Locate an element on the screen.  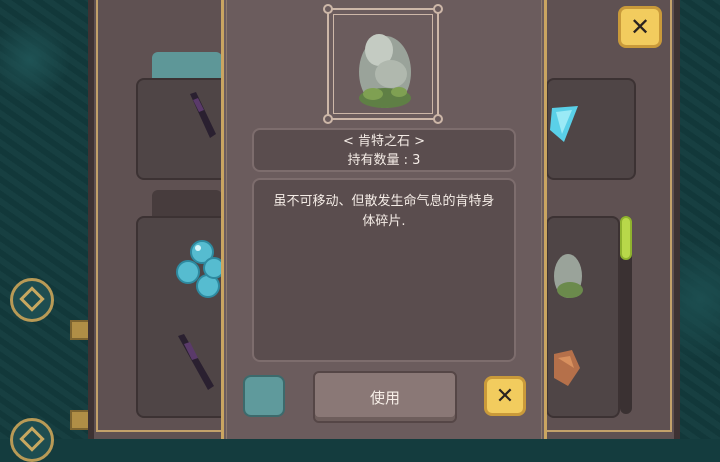
item-description: 虽不可移动、但散发生命气息的肯特身体碎片. is located at coordinates (384, 211).